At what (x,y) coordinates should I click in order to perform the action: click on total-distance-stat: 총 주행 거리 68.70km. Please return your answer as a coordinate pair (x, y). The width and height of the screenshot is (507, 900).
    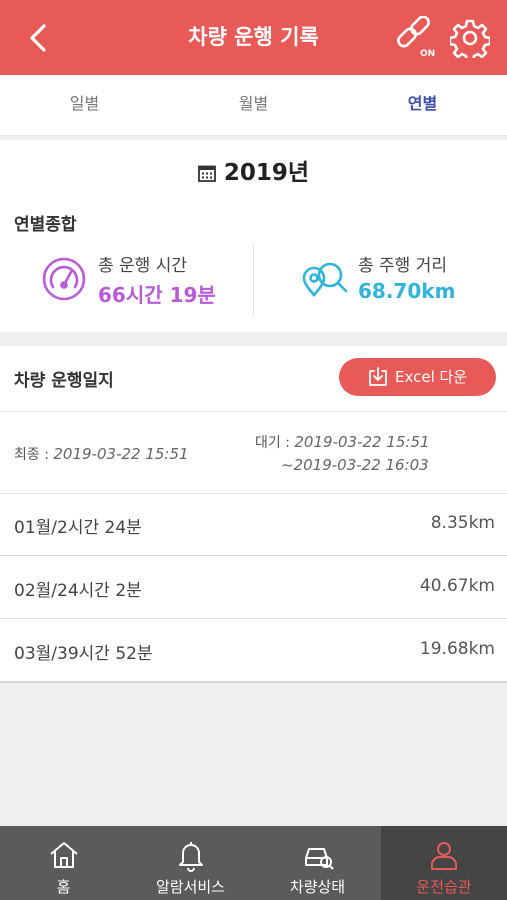
    Looking at the image, I should click on (400, 280).